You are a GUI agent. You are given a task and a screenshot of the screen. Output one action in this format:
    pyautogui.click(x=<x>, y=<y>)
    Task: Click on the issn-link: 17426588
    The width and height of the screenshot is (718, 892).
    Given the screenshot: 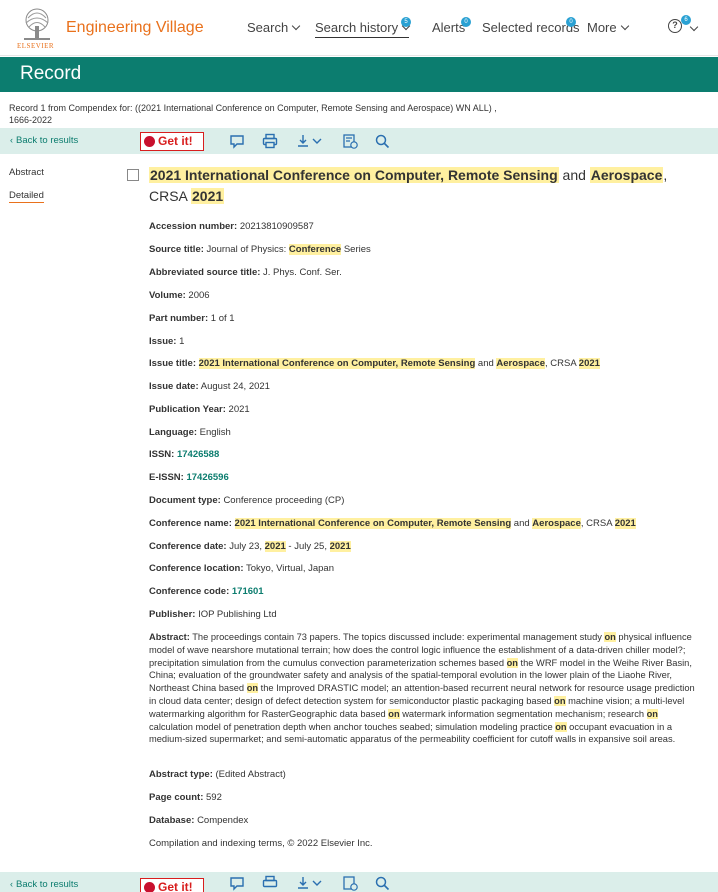 What is the action you would take?
    pyautogui.click(x=198, y=454)
    